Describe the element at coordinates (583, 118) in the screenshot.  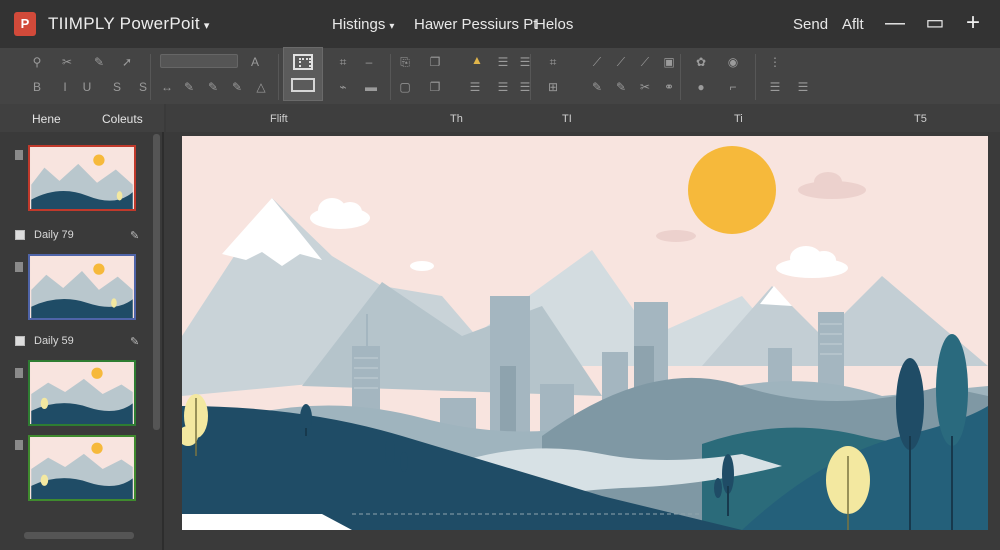
I see `ruler: Flift Th TI Ti T5` at that location.